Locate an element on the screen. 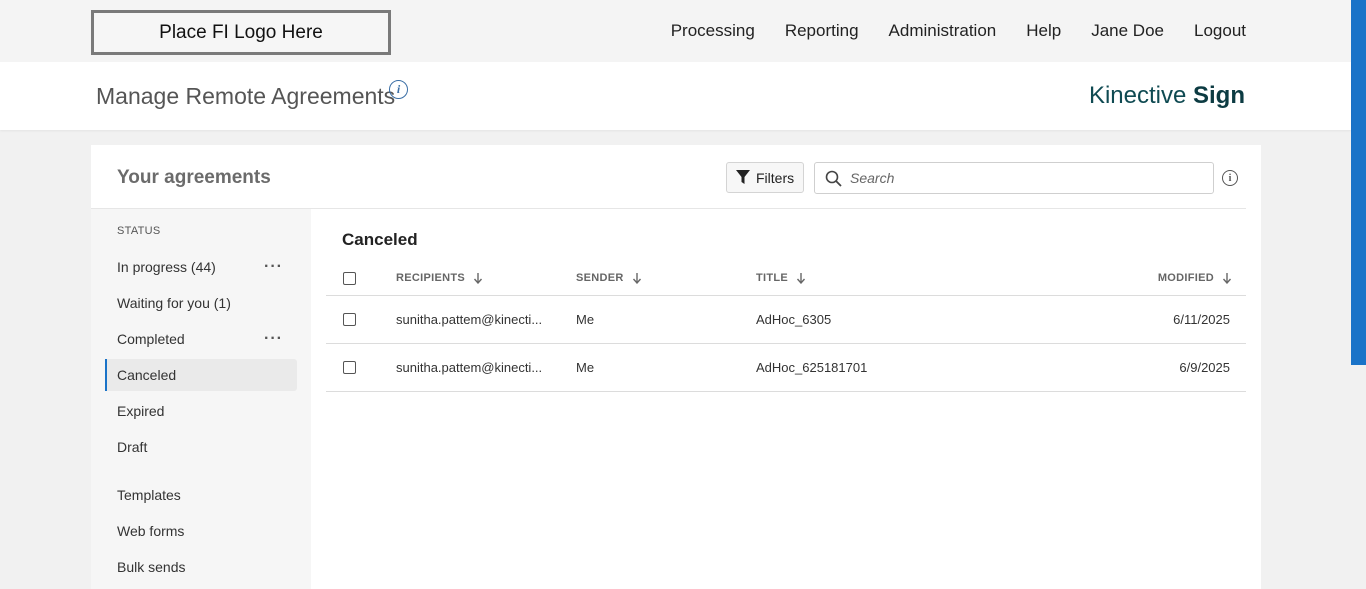 The image size is (1366, 589). column-header-label: MODIFIED is located at coordinates (1185, 278).